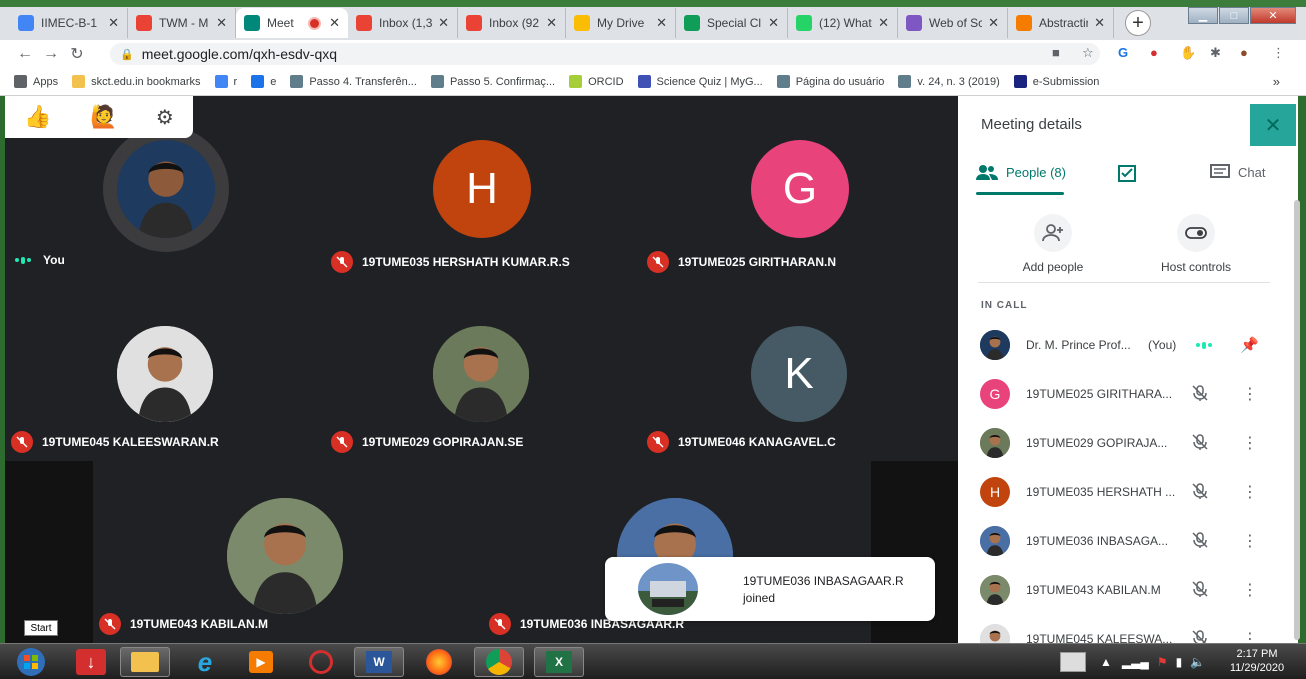 This screenshot has width=1306, height=679. What do you see at coordinates (1125, 492) in the screenshot?
I see `participant-row: H 19TUME035 HERSHATH ... ⋮` at bounding box center [1125, 492].